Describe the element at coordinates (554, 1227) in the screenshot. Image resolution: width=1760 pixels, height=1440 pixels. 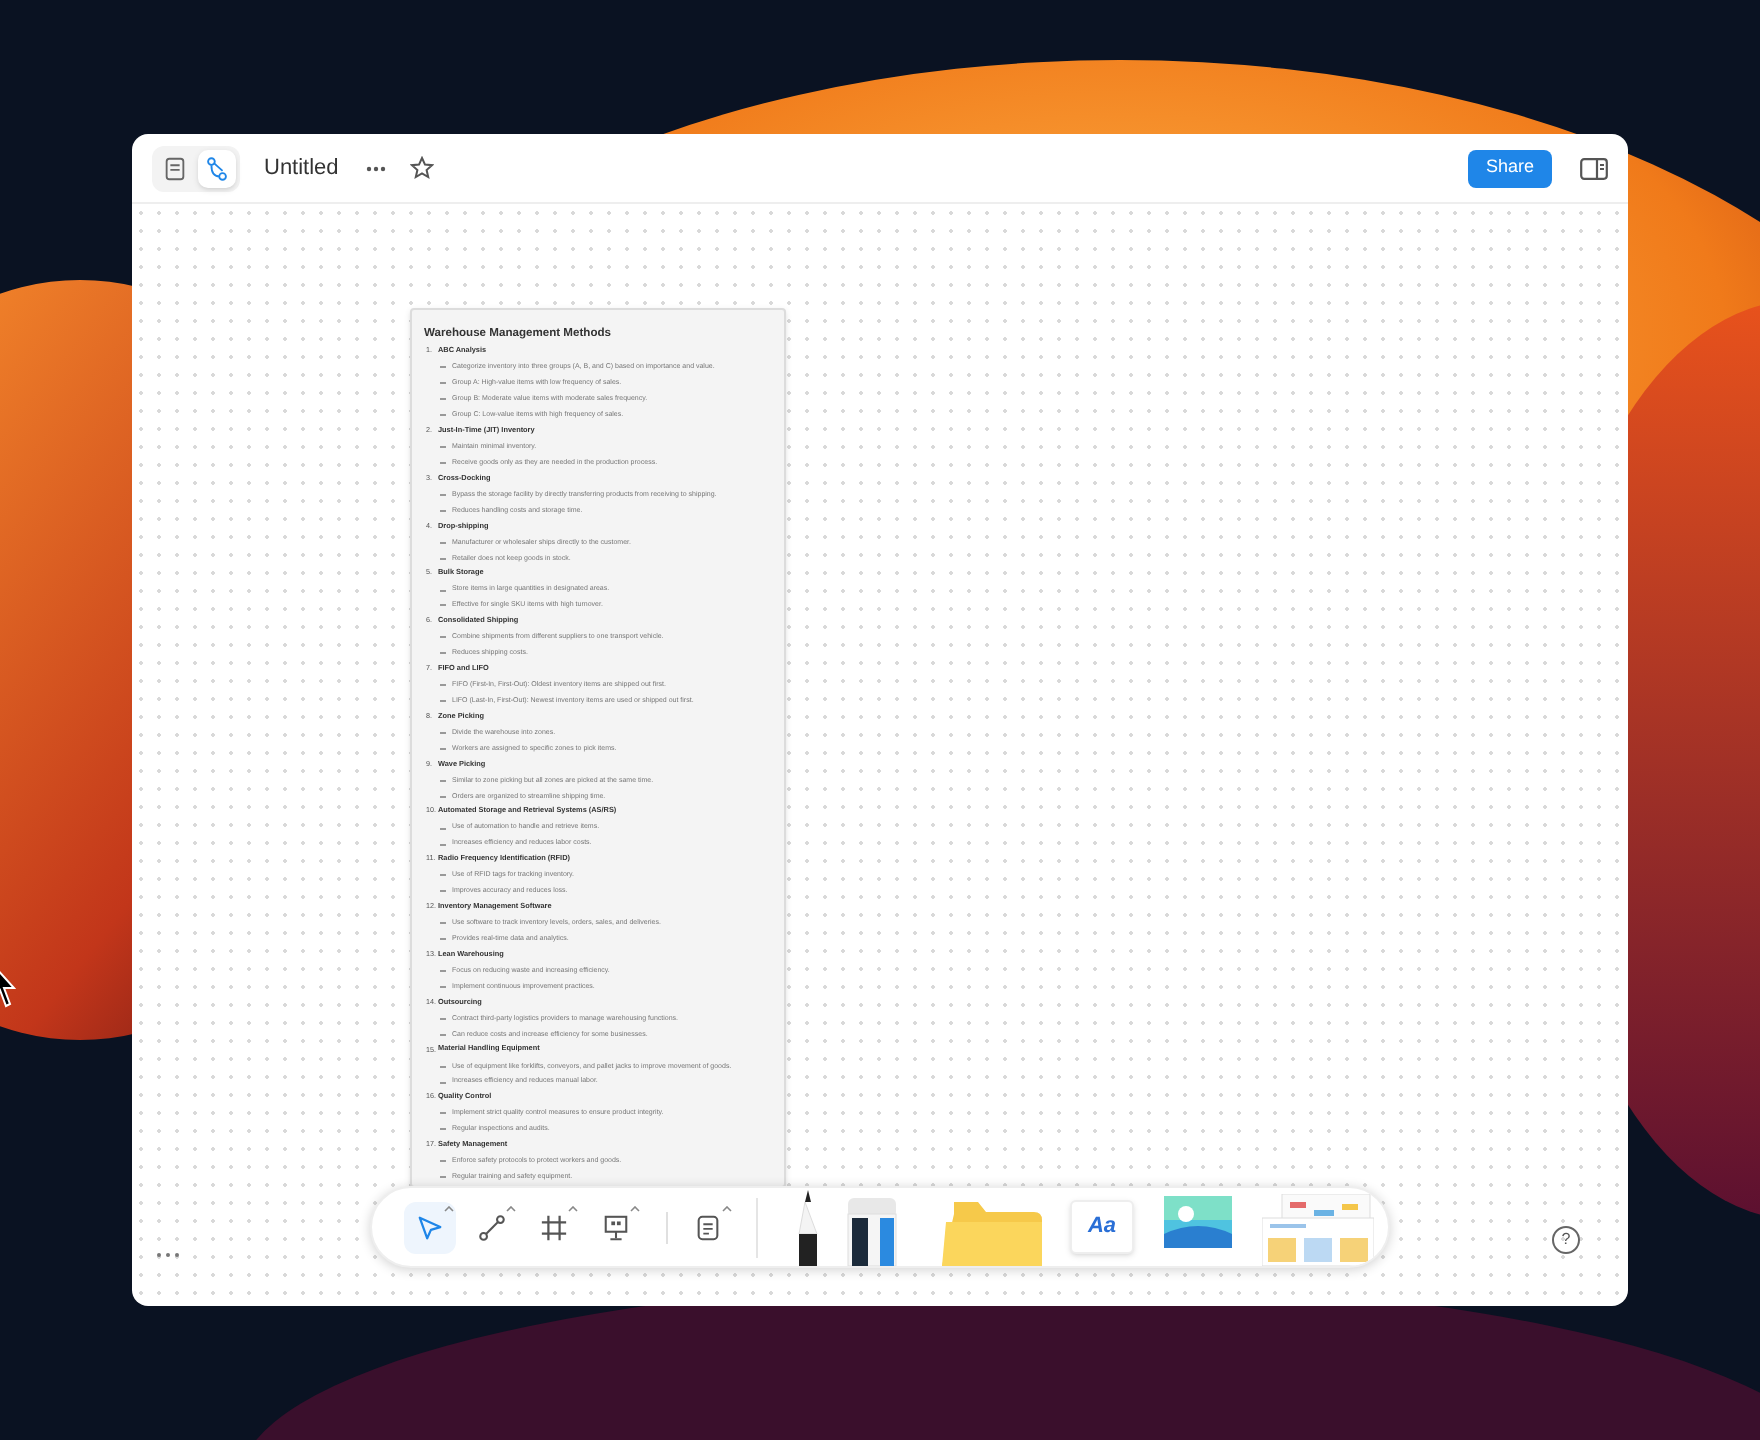
I see `frame-icon` at that location.